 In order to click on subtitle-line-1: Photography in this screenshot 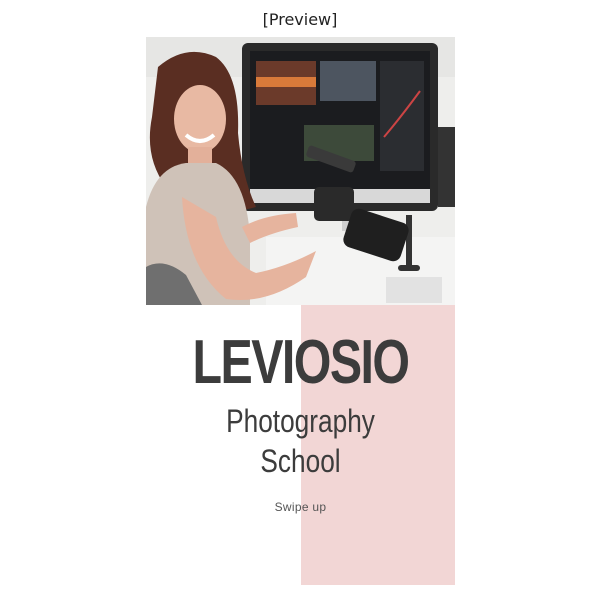, I will do `click(300, 421)`.